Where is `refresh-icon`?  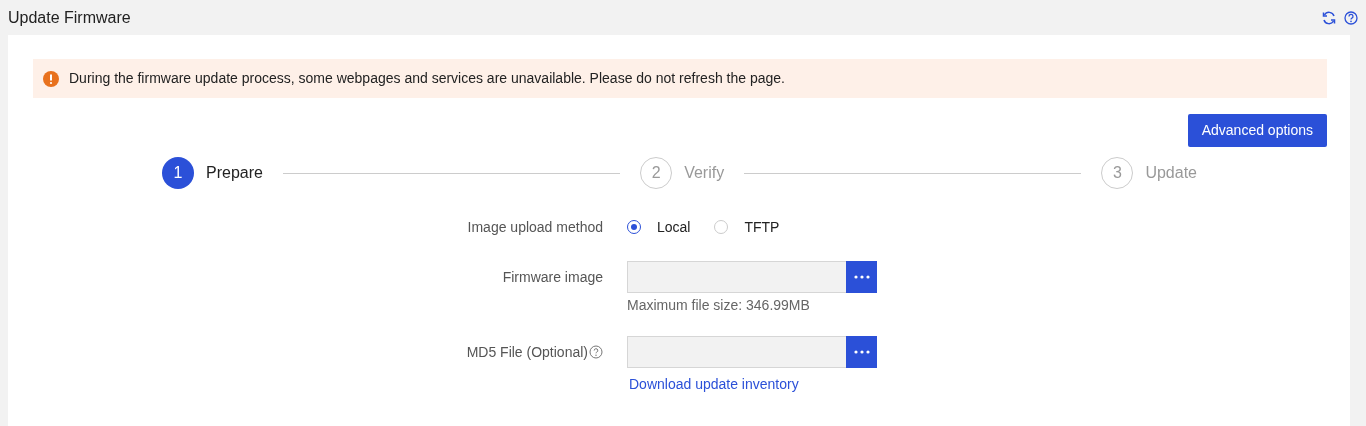 refresh-icon is located at coordinates (1329, 17).